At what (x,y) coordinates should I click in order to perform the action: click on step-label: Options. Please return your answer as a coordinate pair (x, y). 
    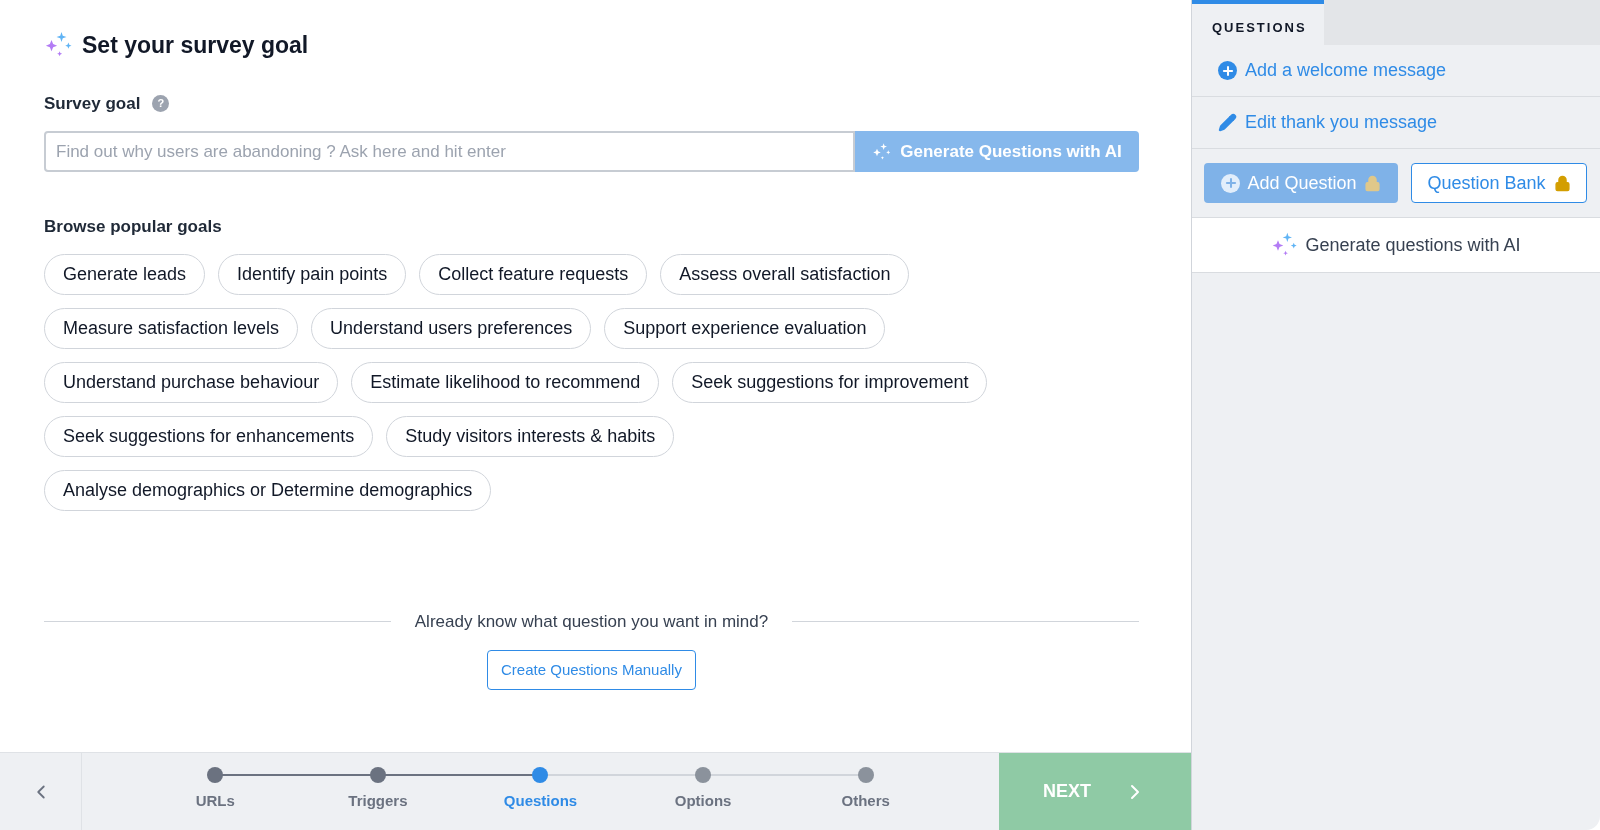
    Looking at the image, I should click on (703, 801).